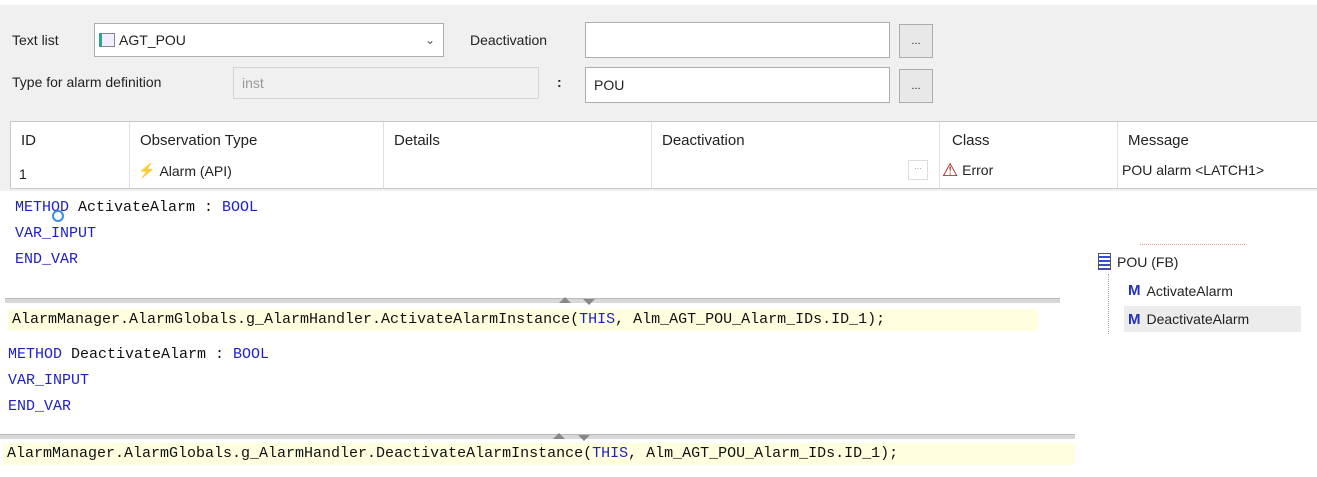  I want to click on text-list-label: Text list, so click(35, 40).